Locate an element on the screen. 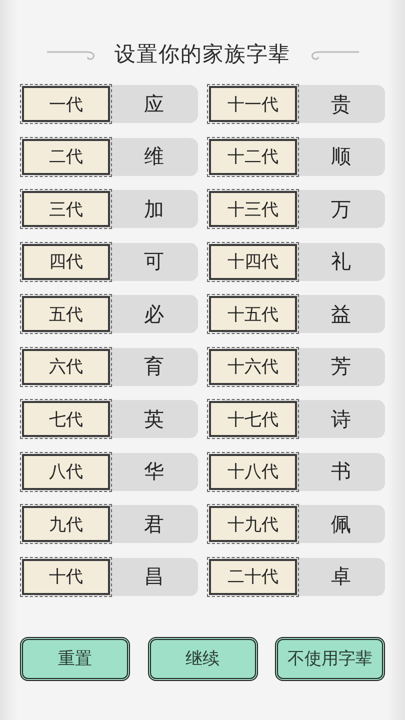 The image size is (405, 720). generation-label: 十四代 is located at coordinates (253, 262).